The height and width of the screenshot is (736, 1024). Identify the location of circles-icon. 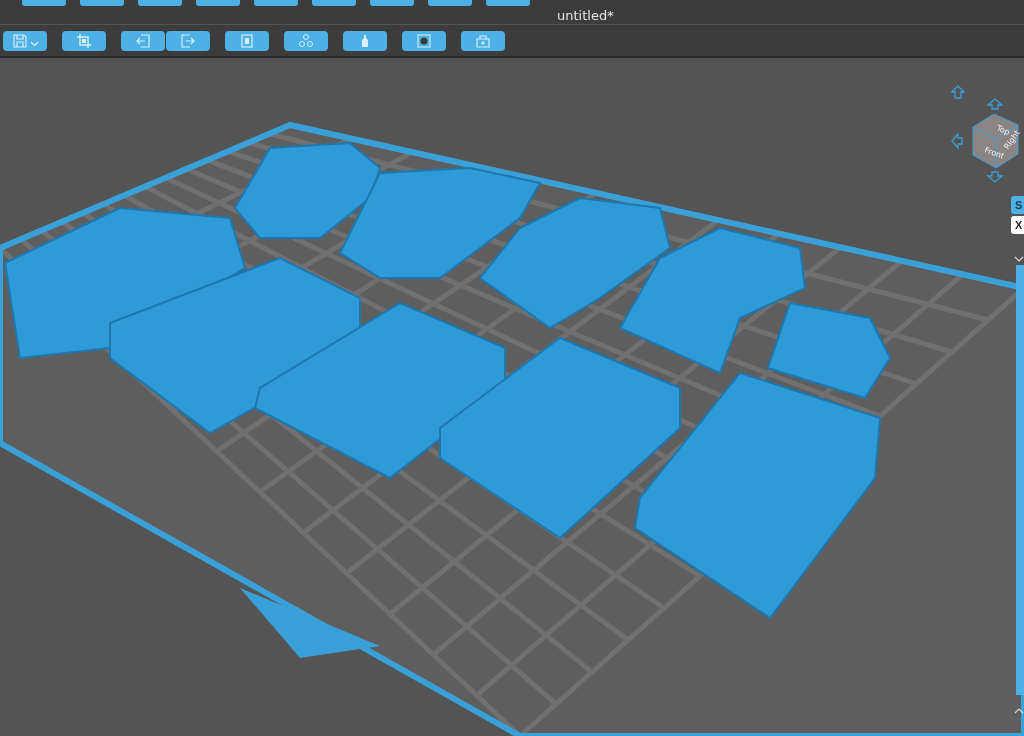
(306, 40).